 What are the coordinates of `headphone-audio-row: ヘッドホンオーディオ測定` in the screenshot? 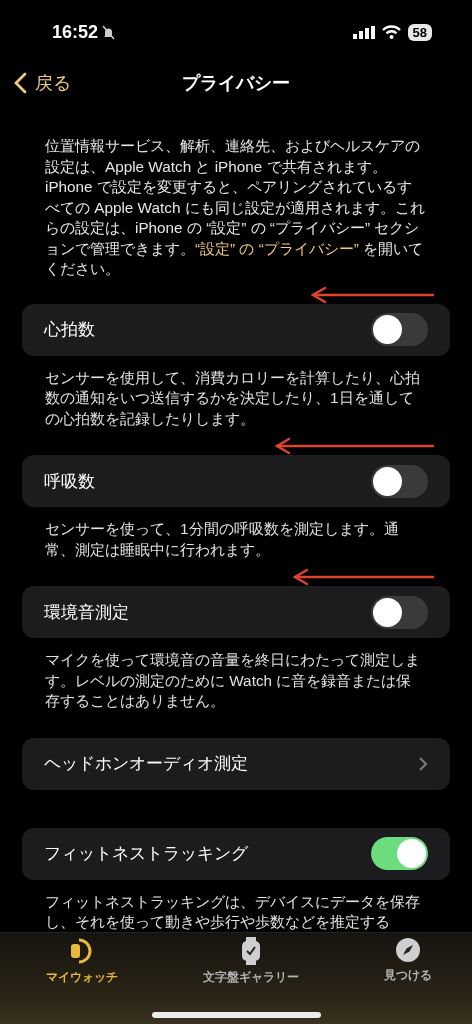 It's located at (236, 763).